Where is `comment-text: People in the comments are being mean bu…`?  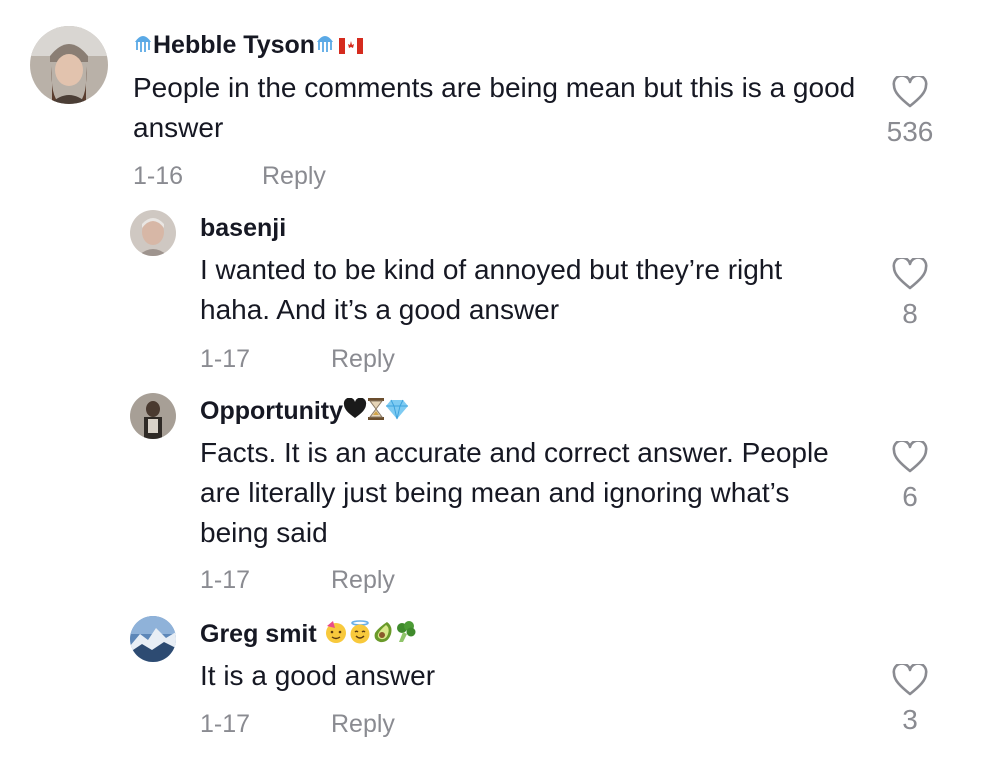 comment-text: People in the comments are being mean bu… is located at coordinates (494, 107).